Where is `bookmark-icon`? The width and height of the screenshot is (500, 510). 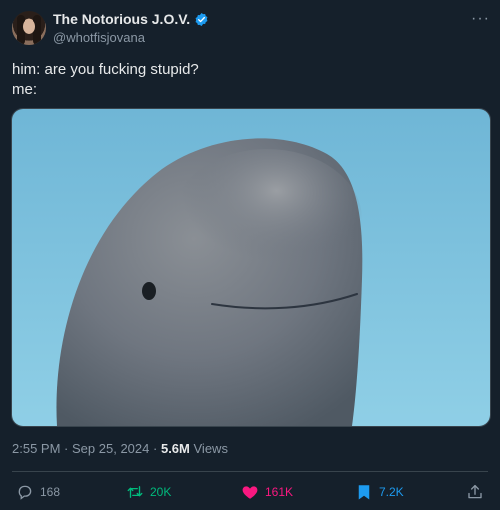 bookmark-icon is located at coordinates (364, 492).